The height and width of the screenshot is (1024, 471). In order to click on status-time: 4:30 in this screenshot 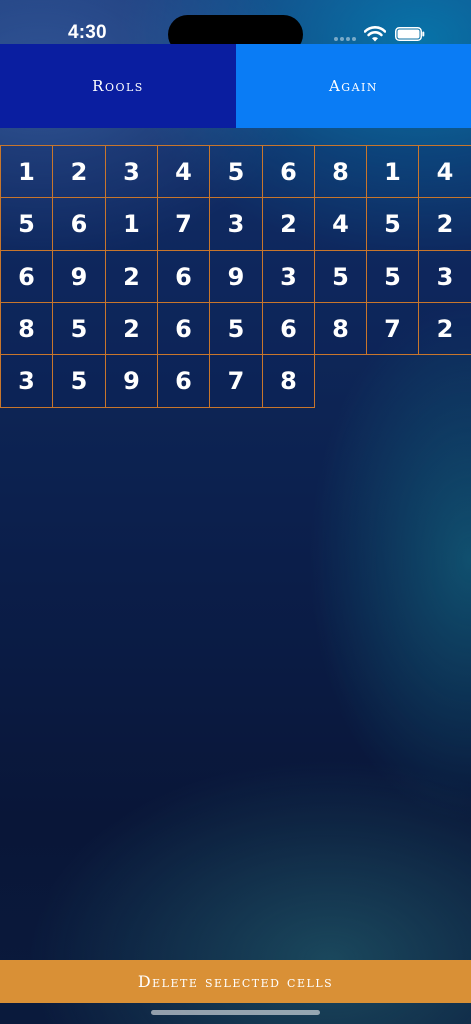, I will do `click(87, 32)`.